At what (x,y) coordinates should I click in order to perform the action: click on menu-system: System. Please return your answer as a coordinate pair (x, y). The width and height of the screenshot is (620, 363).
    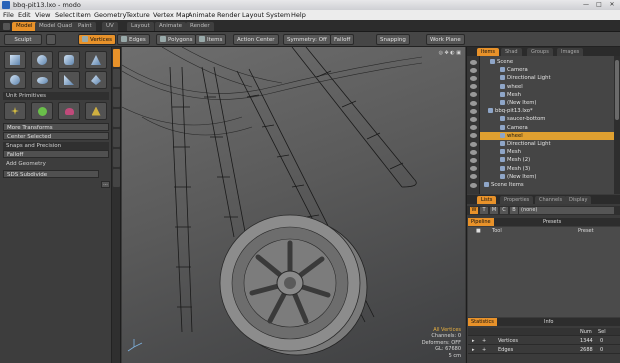
    Looking at the image, I should click on (278, 15).